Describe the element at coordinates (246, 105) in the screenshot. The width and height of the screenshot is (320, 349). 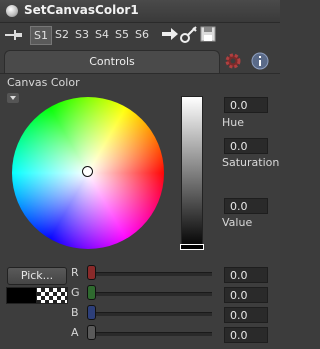
I see `hue-field: 0.0` at that location.